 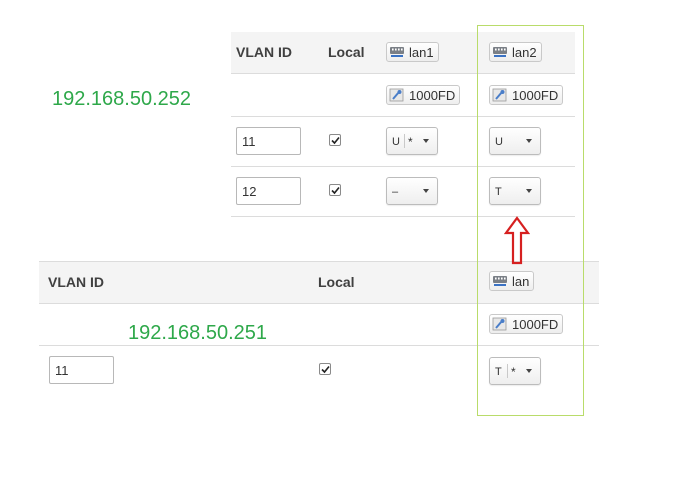 What do you see at coordinates (397, 52) in the screenshot?
I see `ethernet-port-icon` at bounding box center [397, 52].